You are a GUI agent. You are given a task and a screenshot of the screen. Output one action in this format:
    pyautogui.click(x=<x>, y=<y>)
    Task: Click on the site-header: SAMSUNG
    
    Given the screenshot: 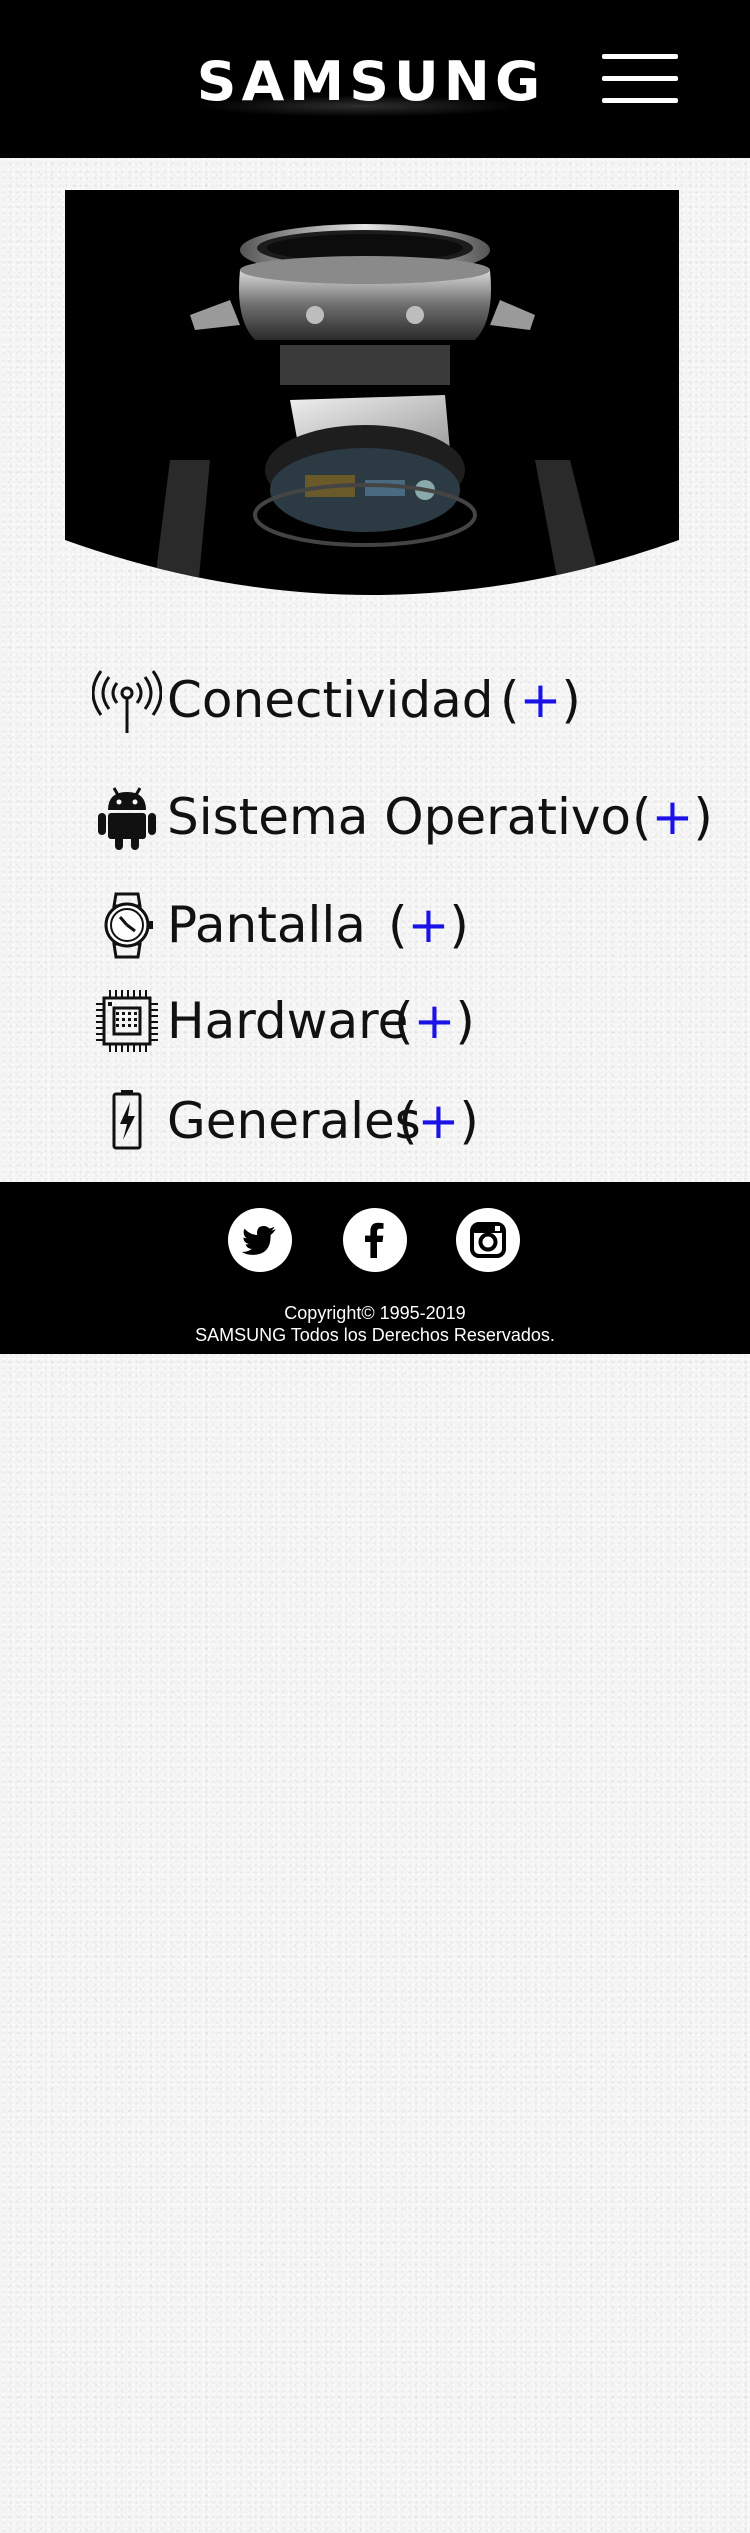 What is the action you would take?
    pyautogui.click(x=375, y=79)
    